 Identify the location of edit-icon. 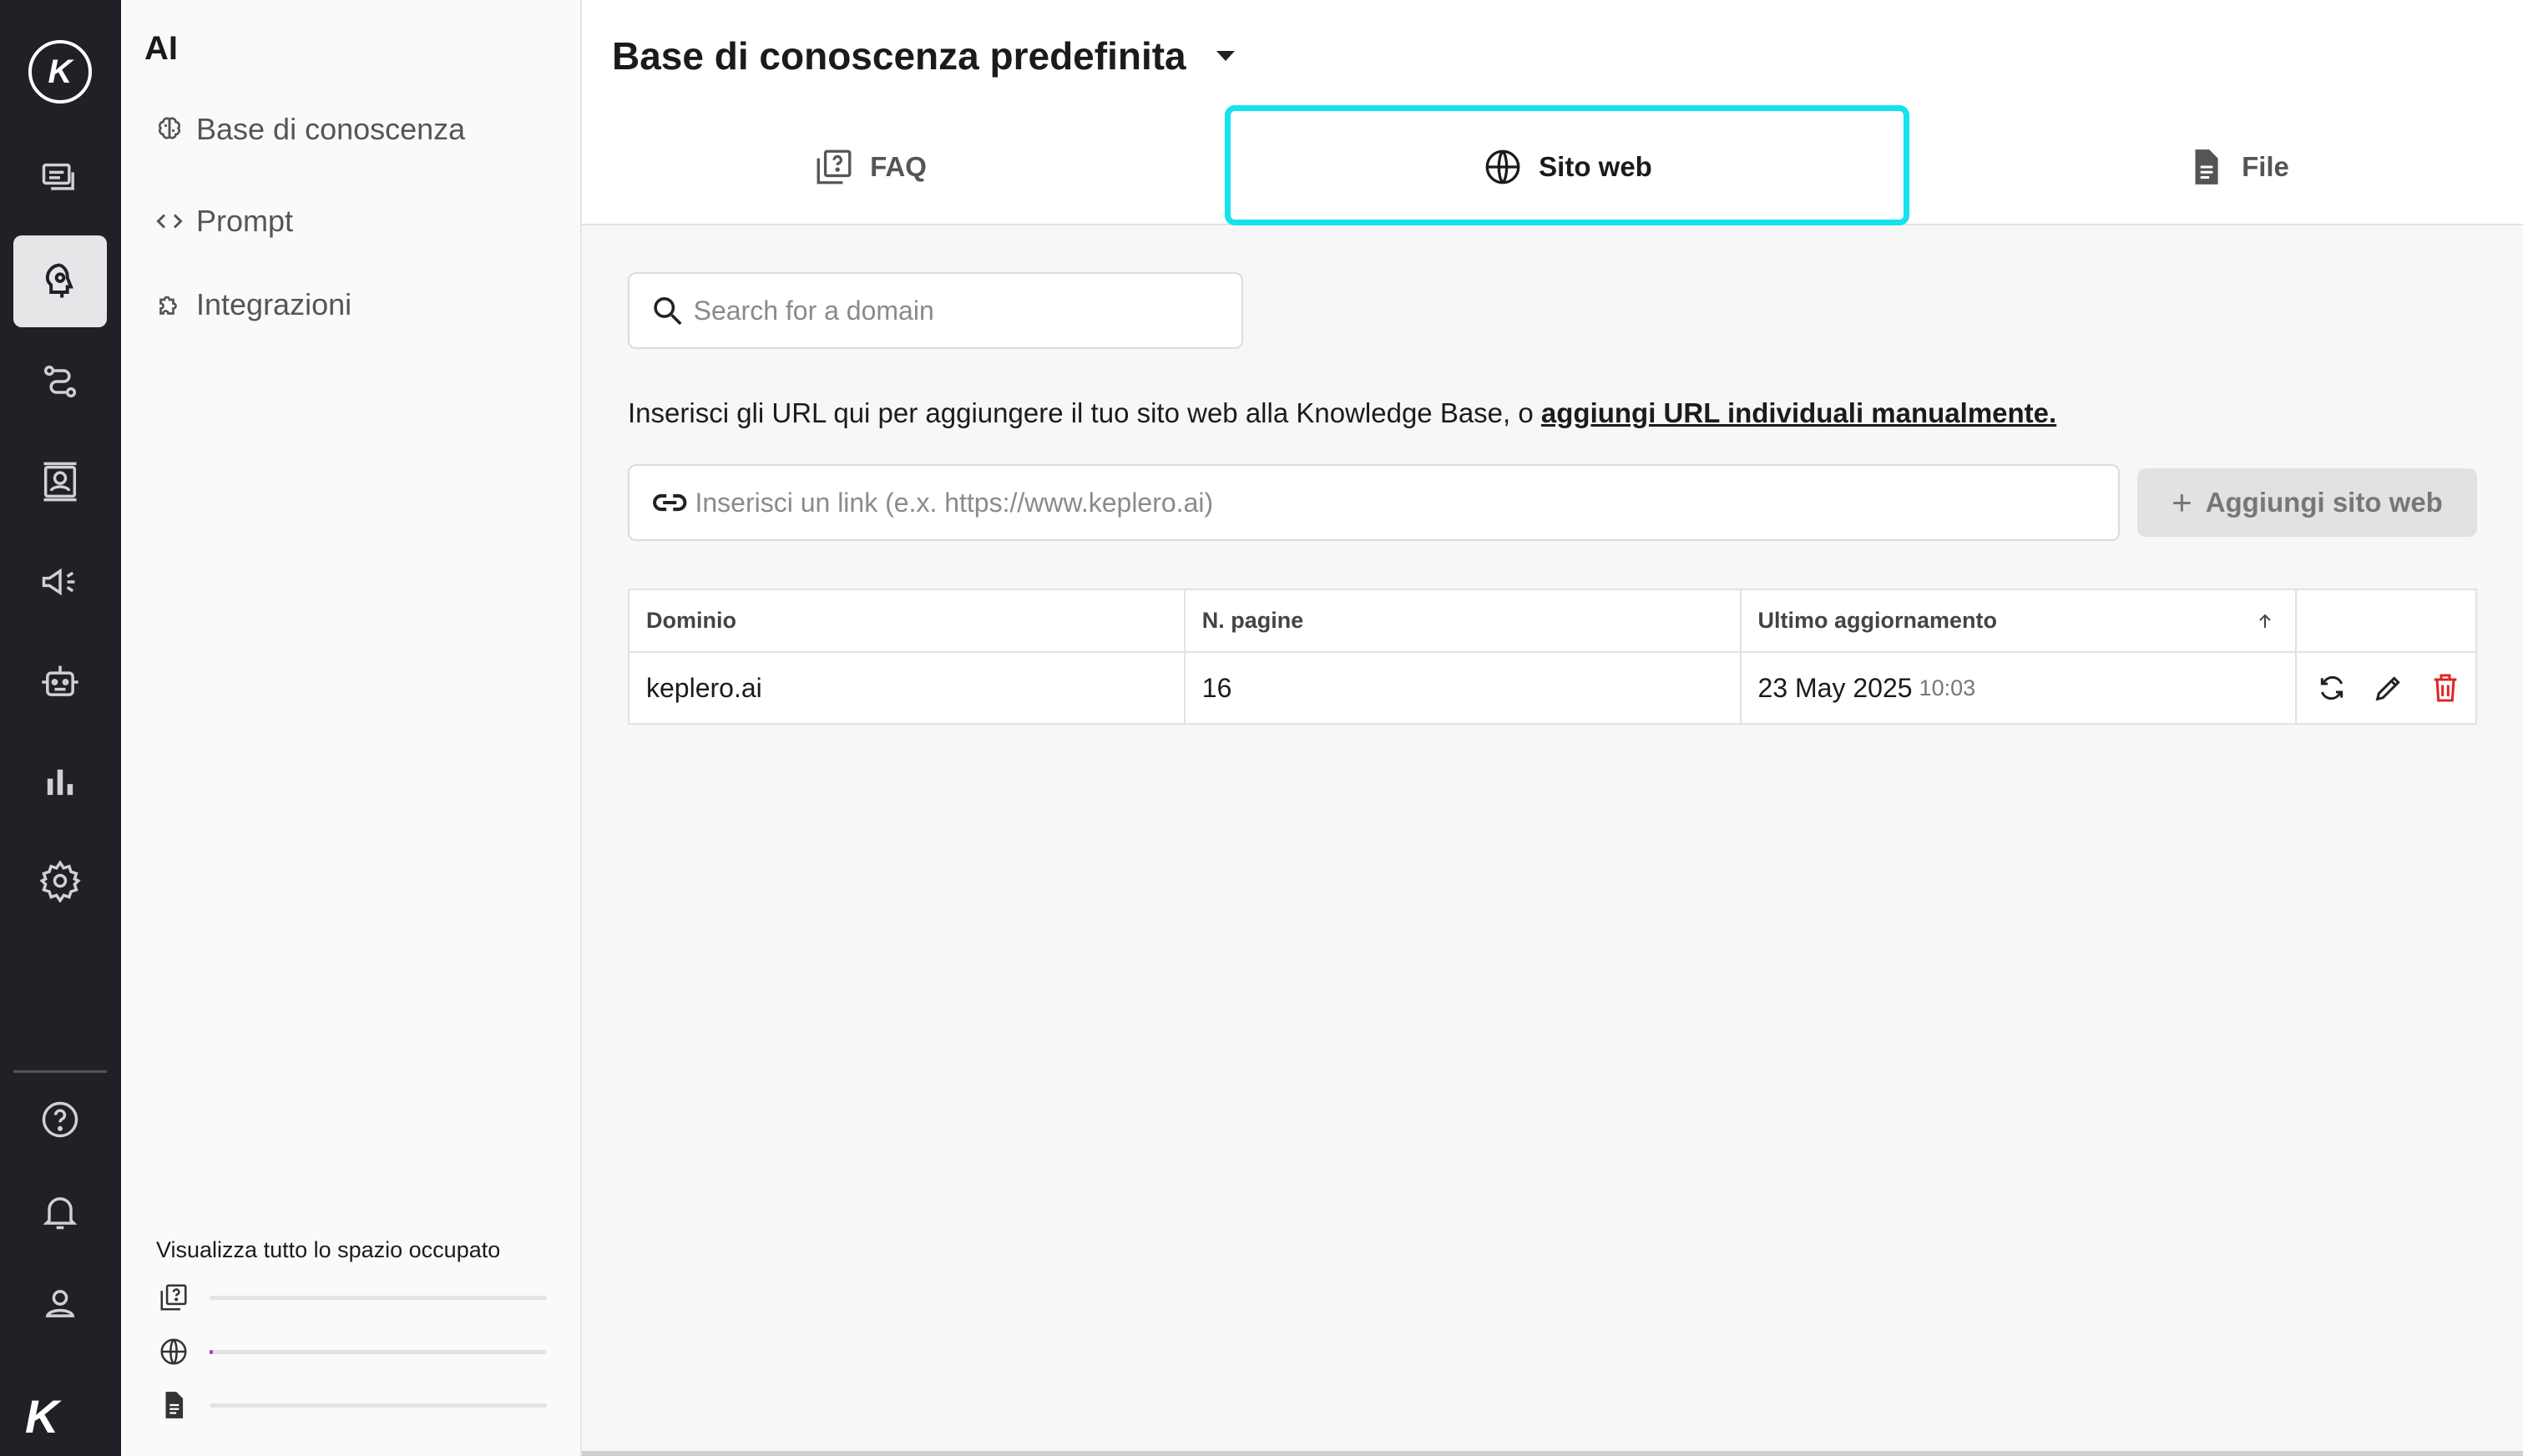
(2388, 688).